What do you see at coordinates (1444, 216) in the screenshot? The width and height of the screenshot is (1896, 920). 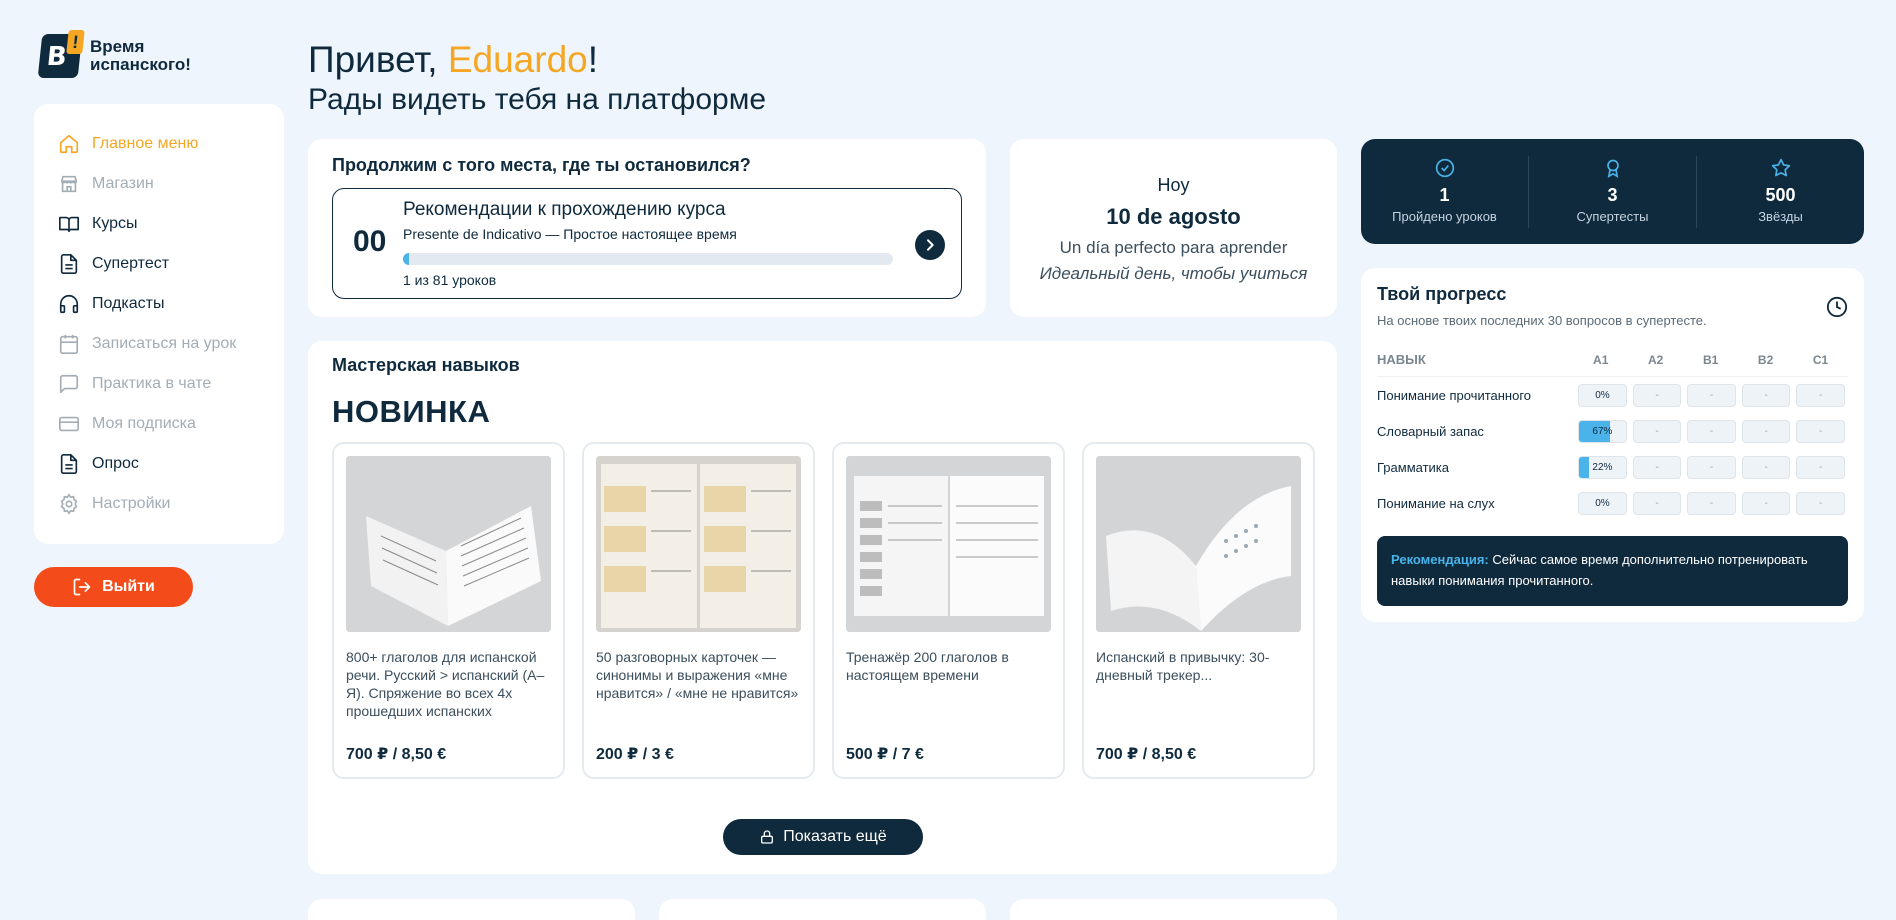 I see `stat-label: Пройдено уроков` at bounding box center [1444, 216].